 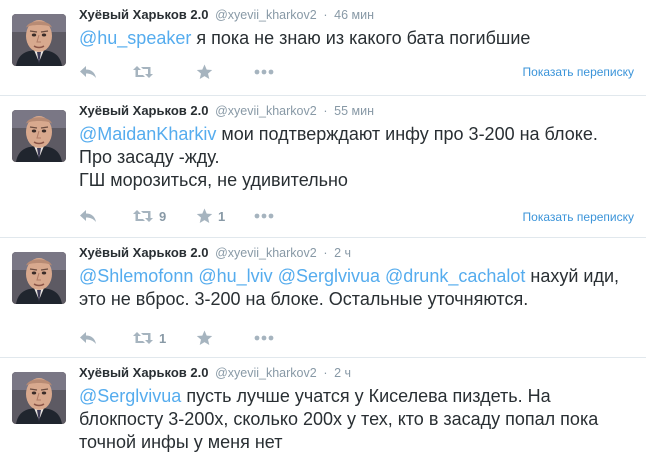 What do you see at coordinates (135, 38) in the screenshot?
I see `mention-link: @hu_speaker` at bounding box center [135, 38].